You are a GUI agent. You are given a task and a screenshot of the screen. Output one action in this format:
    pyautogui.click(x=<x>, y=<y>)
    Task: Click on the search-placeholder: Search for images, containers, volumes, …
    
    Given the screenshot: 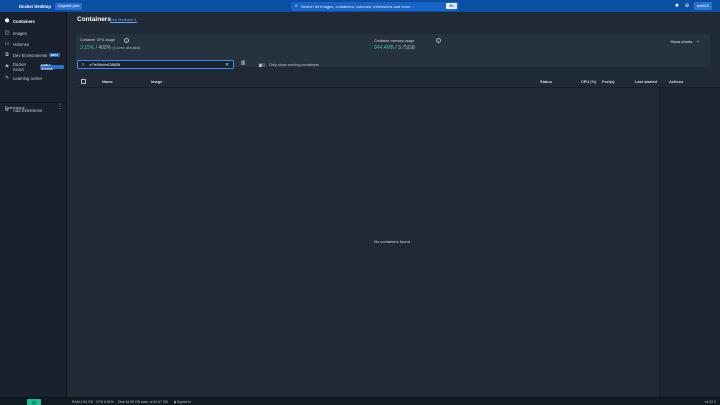 What is the action you would take?
    pyautogui.click(x=357, y=6)
    